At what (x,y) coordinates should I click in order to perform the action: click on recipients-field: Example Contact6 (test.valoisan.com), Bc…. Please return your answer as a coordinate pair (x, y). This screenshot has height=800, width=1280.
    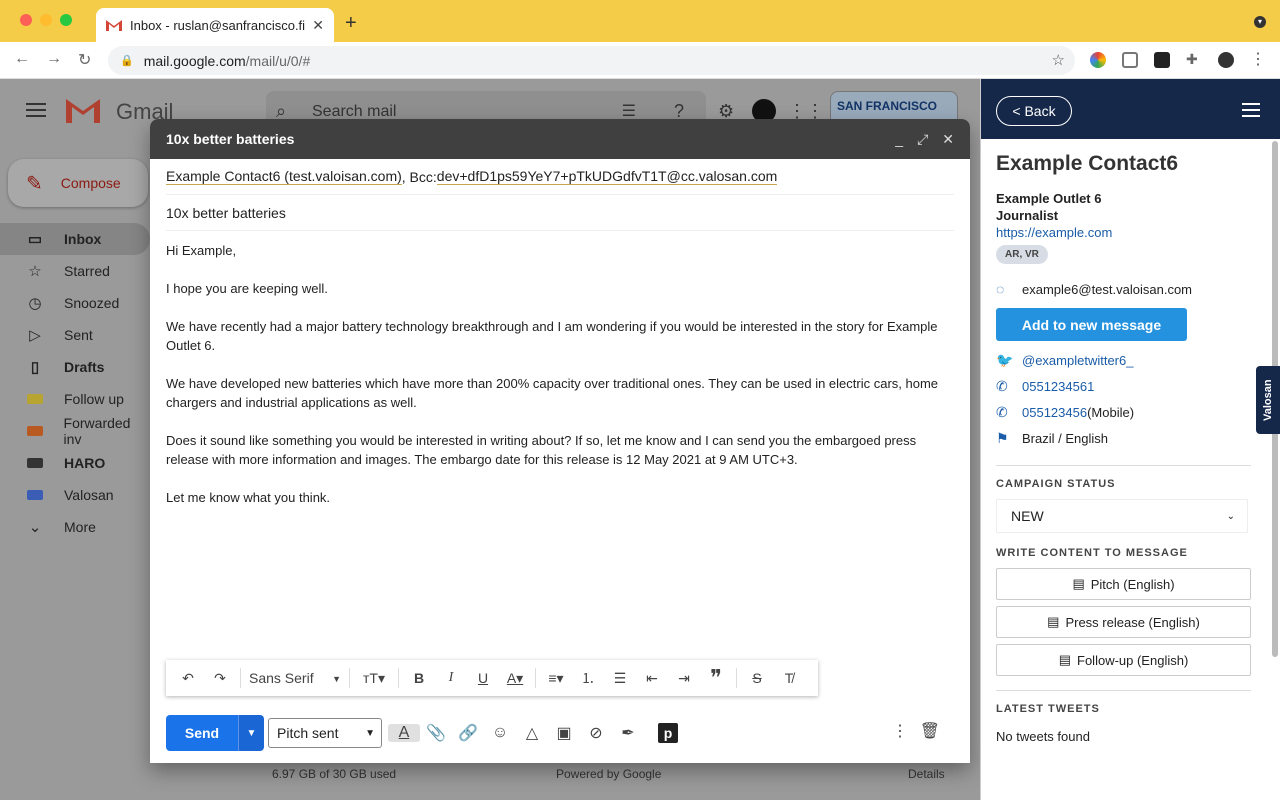
    Looking at the image, I should click on (560, 177).